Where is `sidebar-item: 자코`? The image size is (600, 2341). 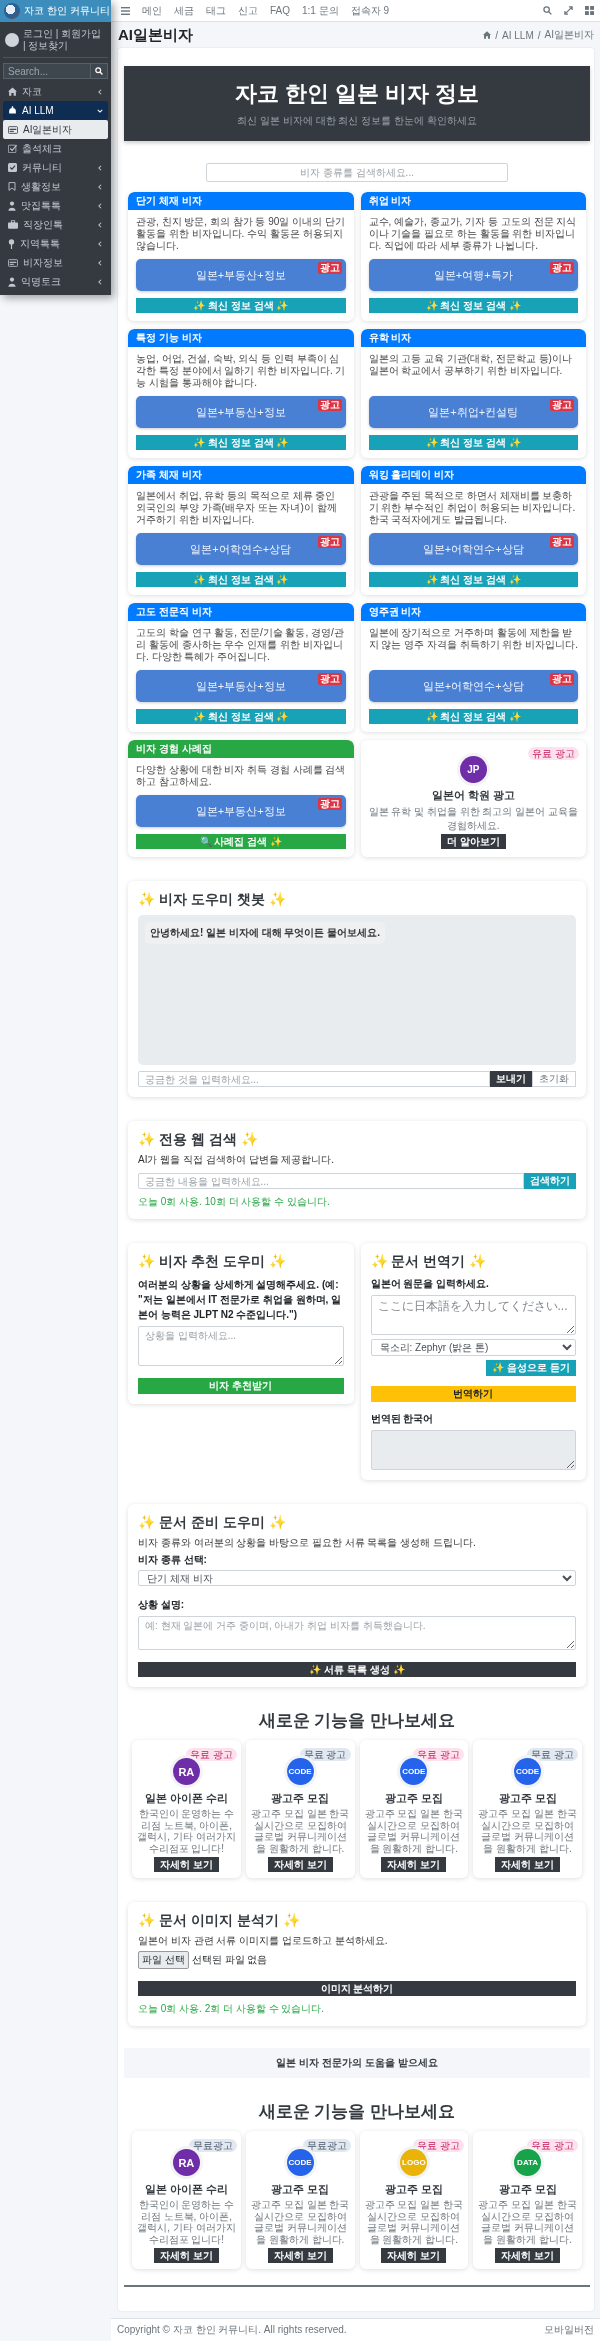 sidebar-item: 자코 is located at coordinates (55, 91).